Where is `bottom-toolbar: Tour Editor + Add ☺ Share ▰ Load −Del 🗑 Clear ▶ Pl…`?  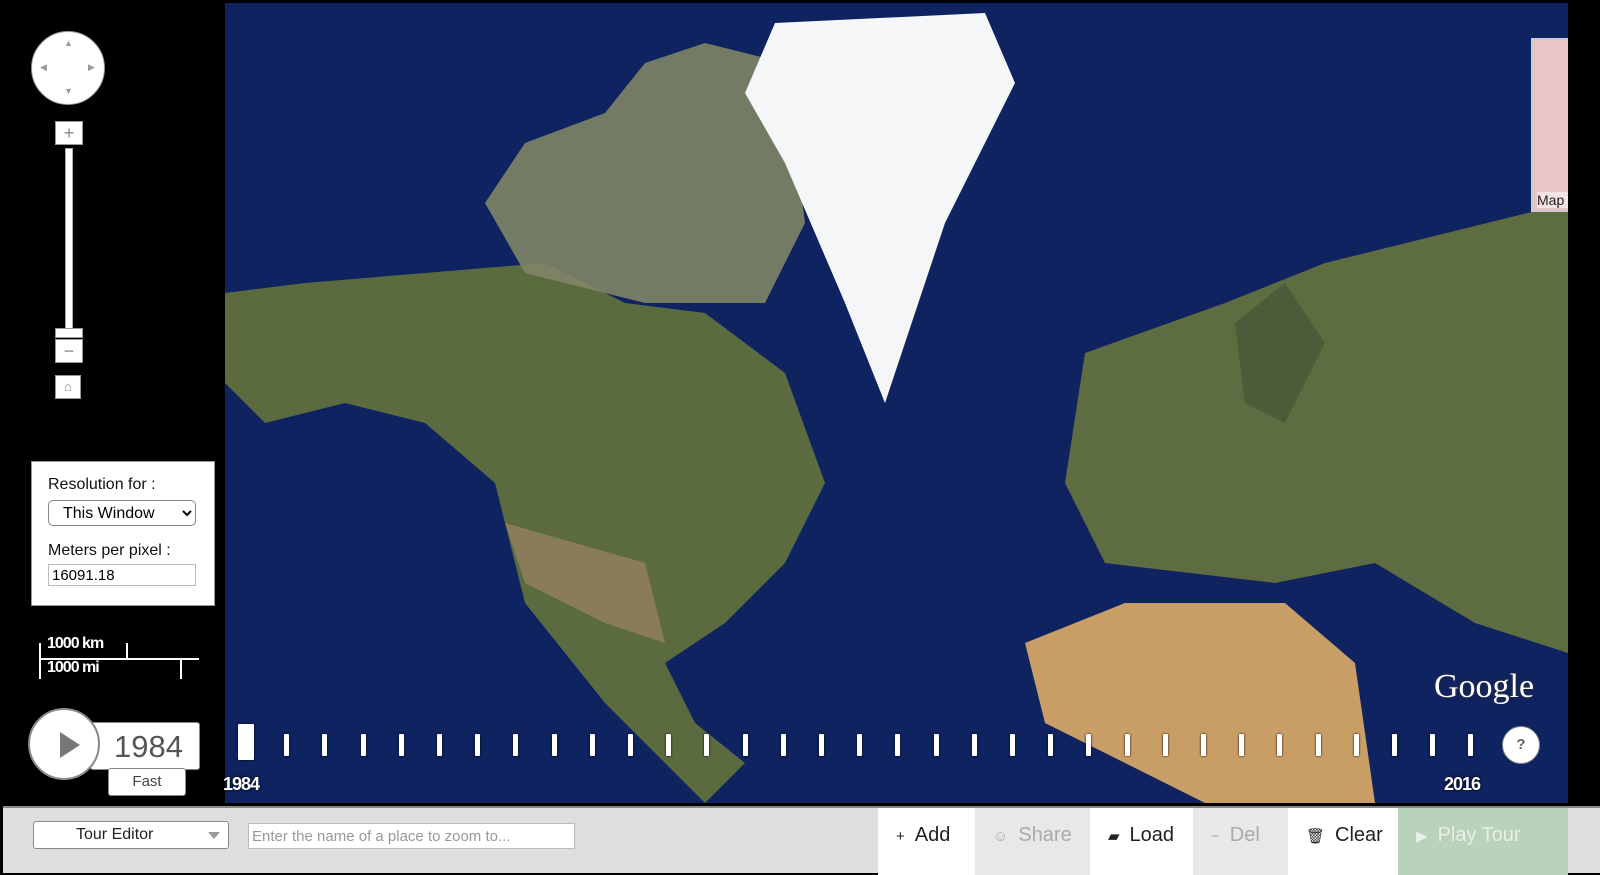 bottom-toolbar: Tour Editor + Add ☺ Share ▰ Load −Del 🗑 Clear ▶ Pl… is located at coordinates (801, 840).